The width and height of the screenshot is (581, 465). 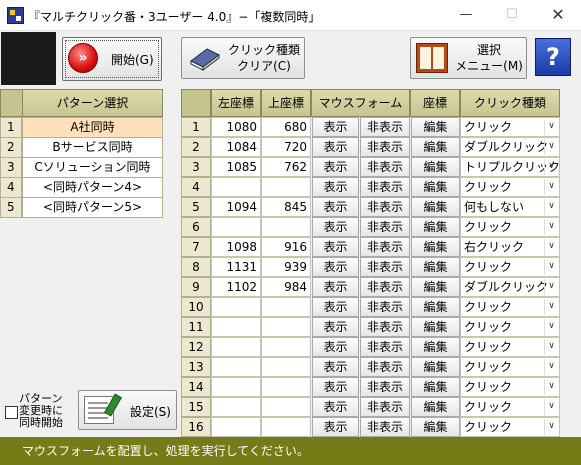 I want to click on pattern-item: A社同時, so click(x=92, y=127).